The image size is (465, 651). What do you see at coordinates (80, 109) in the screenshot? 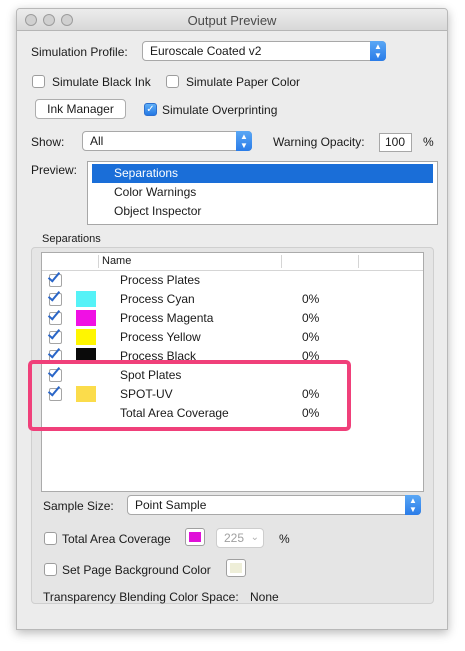
I see `ink-manager-button: Ink Manager` at bounding box center [80, 109].